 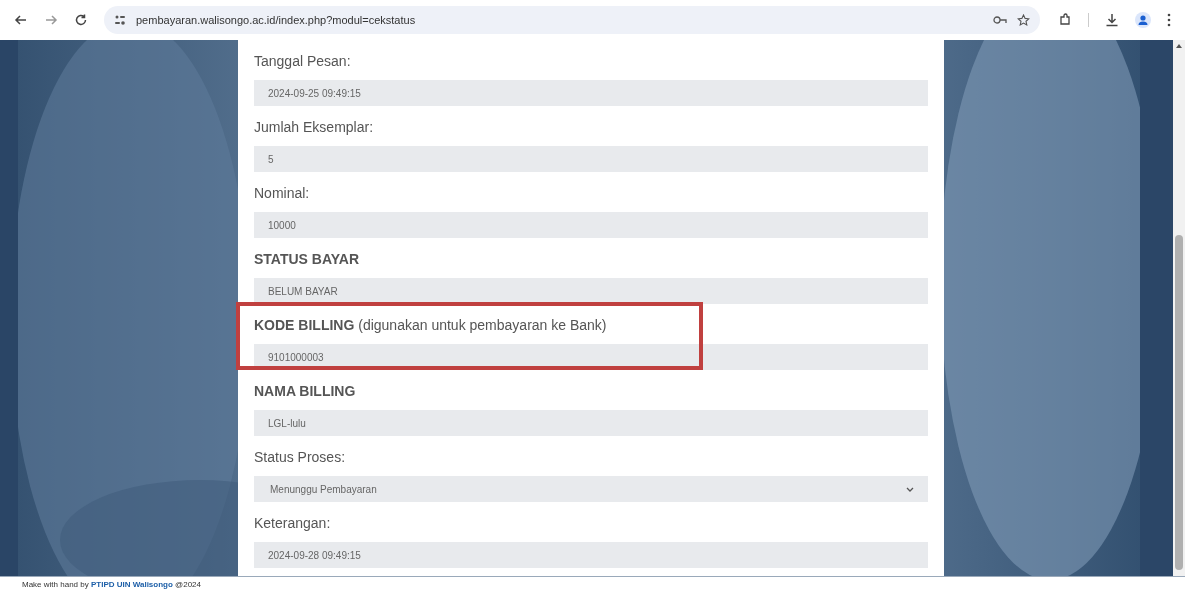 What do you see at coordinates (1023, 20) in the screenshot?
I see `star-icon` at bounding box center [1023, 20].